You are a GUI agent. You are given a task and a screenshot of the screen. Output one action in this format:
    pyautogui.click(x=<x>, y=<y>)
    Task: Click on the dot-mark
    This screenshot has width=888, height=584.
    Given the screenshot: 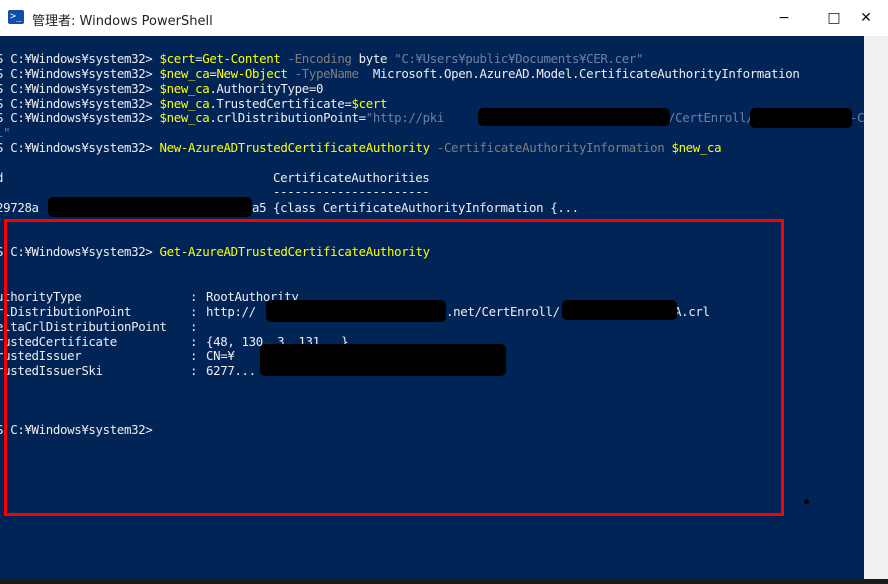 What is the action you would take?
    pyautogui.click(x=806, y=501)
    